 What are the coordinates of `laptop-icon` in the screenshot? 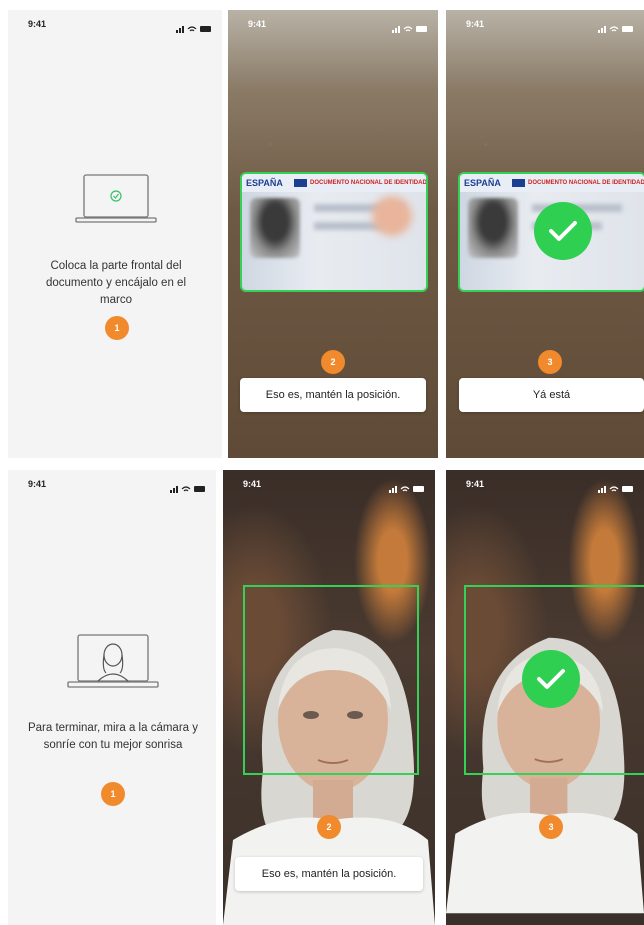 It's located at (116, 198).